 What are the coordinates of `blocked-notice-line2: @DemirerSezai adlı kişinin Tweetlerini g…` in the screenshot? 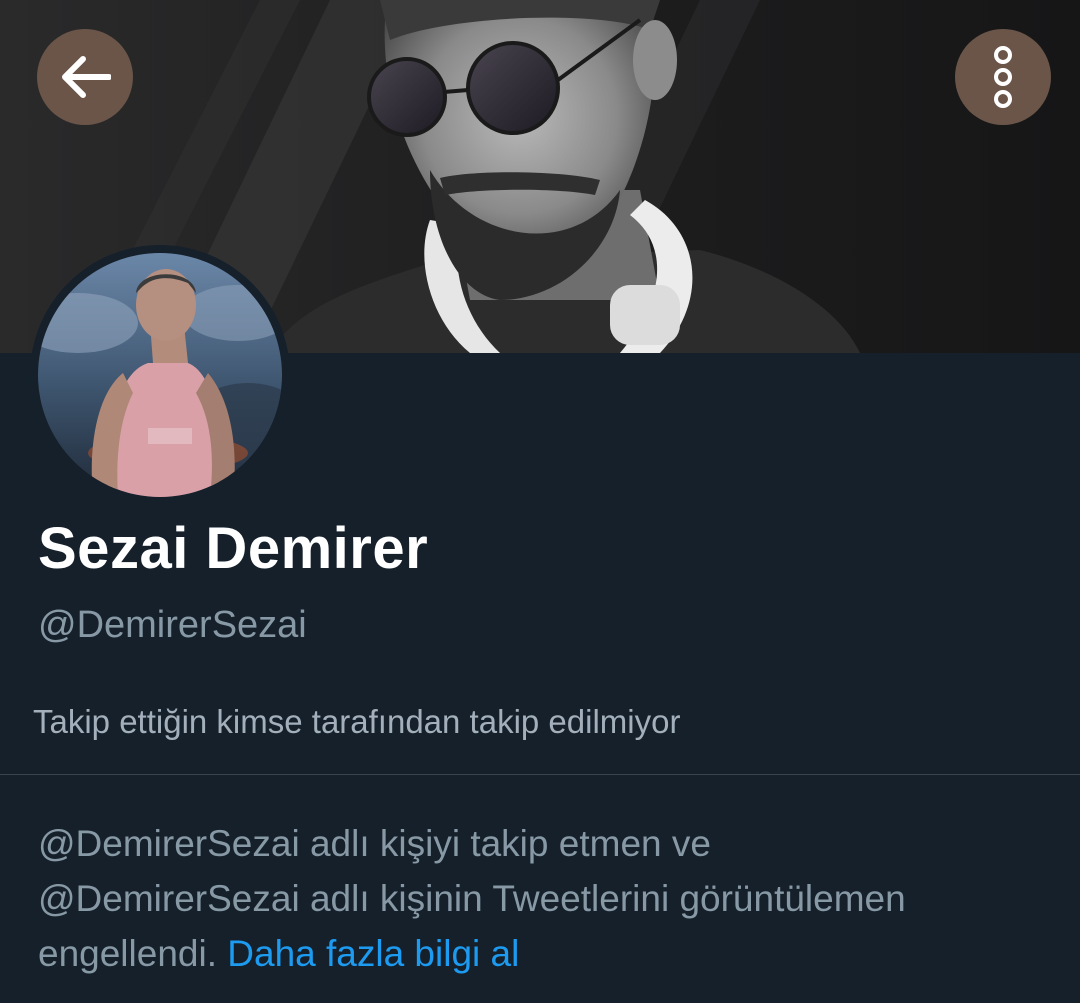 It's located at (472, 898).